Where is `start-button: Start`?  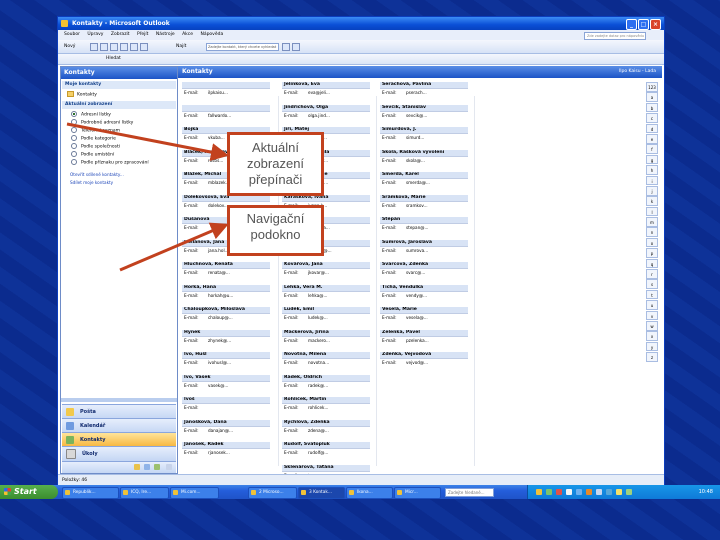
start-button: Start is located at coordinates (29, 492).